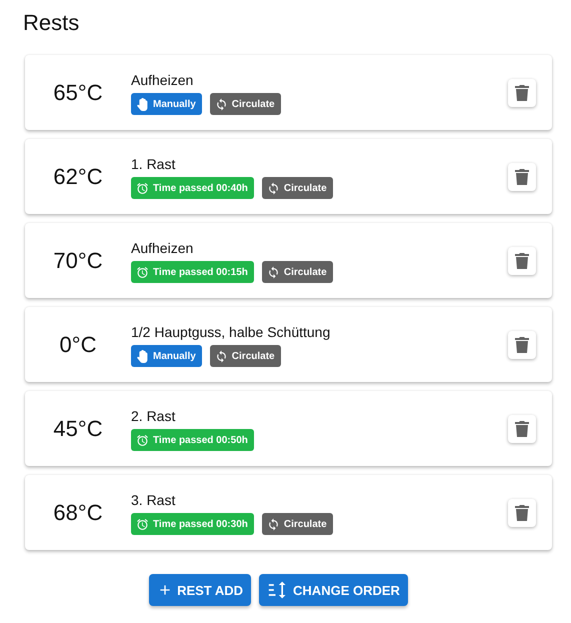 The image size is (571, 623). What do you see at coordinates (192, 524) in the screenshot?
I see `status-chip: Time passed 00:30h` at bounding box center [192, 524].